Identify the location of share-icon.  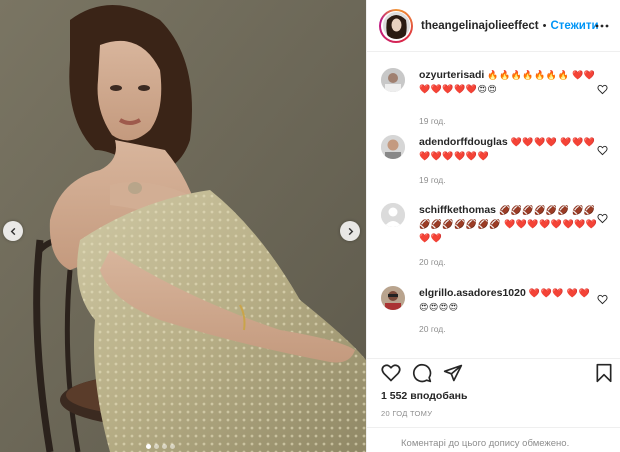
(453, 373).